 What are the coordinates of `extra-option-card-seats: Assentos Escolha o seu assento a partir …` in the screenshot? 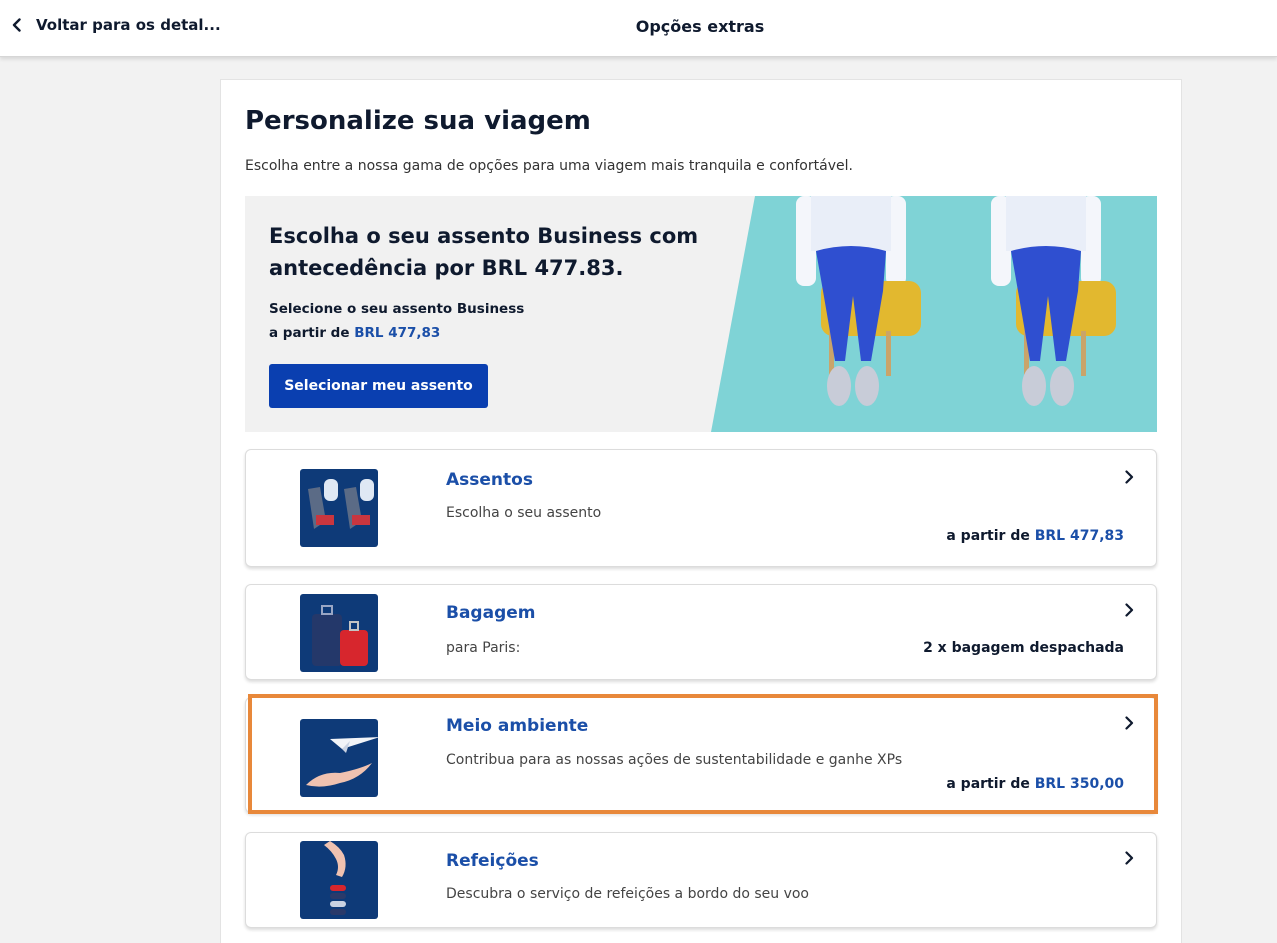 It's located at (701, 508).